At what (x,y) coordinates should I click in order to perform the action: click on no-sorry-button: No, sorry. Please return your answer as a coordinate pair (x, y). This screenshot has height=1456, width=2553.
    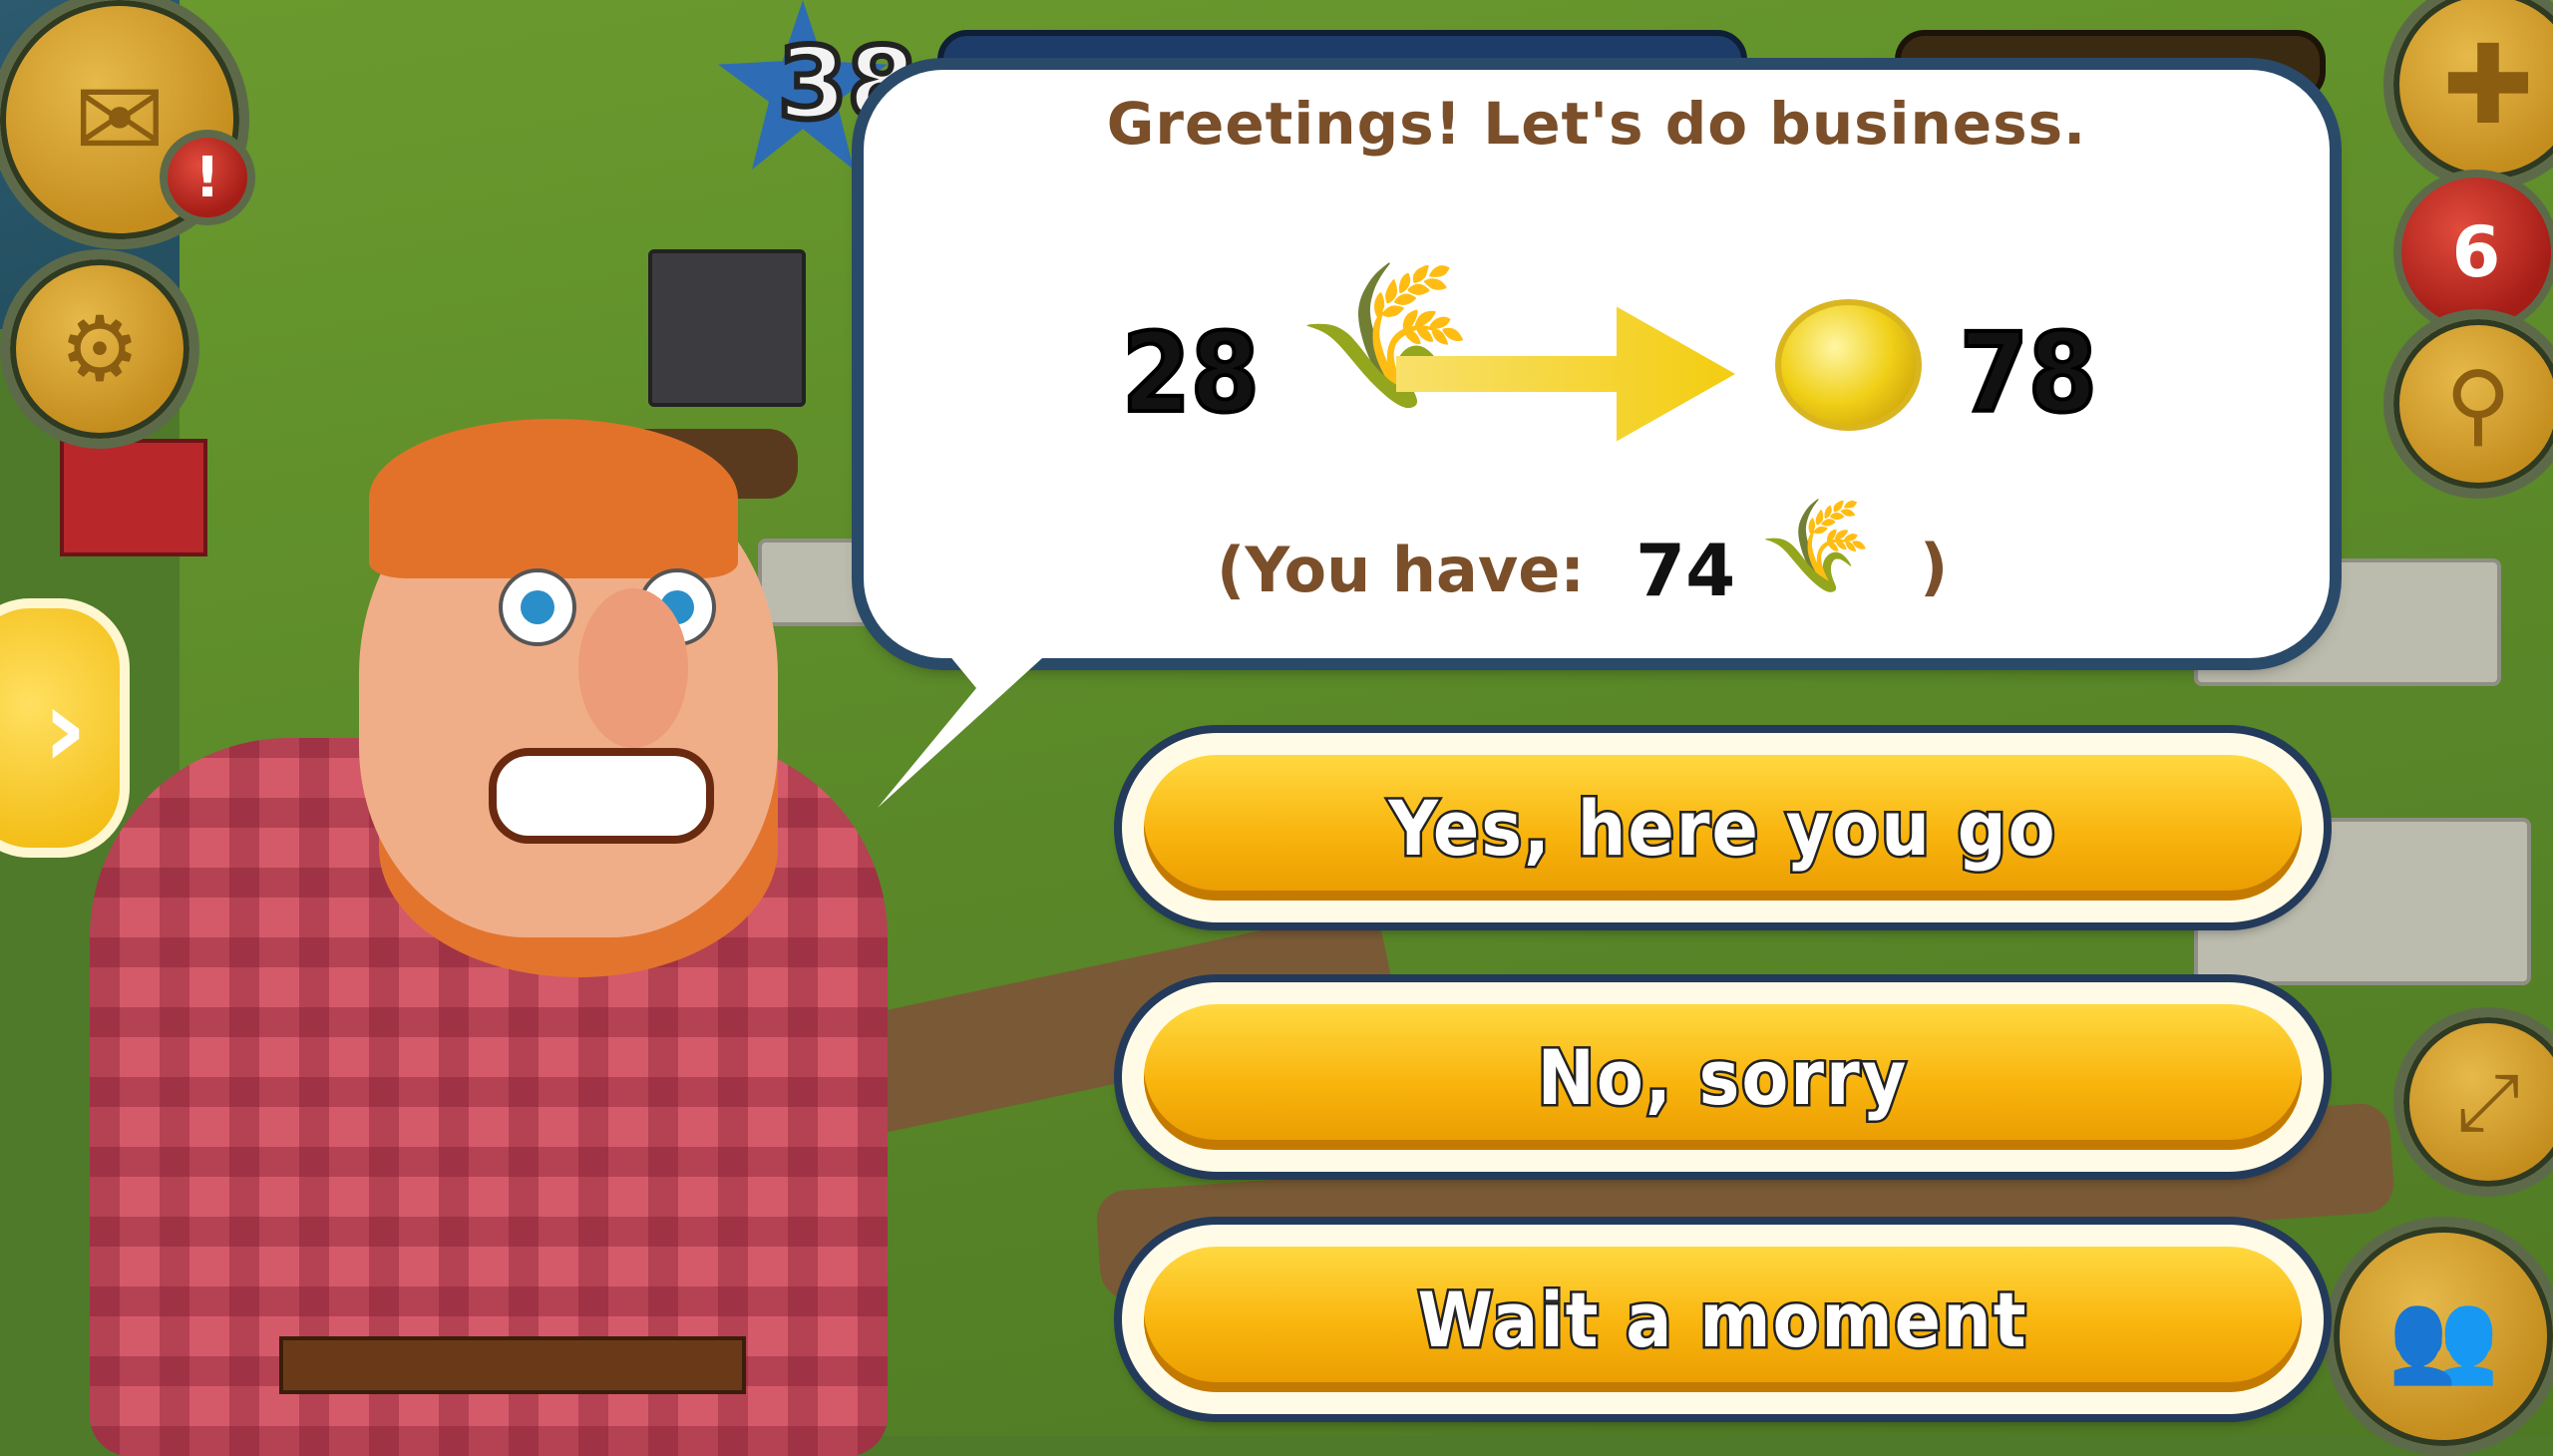
    Looking at the image, I should click on (1723, 1077).